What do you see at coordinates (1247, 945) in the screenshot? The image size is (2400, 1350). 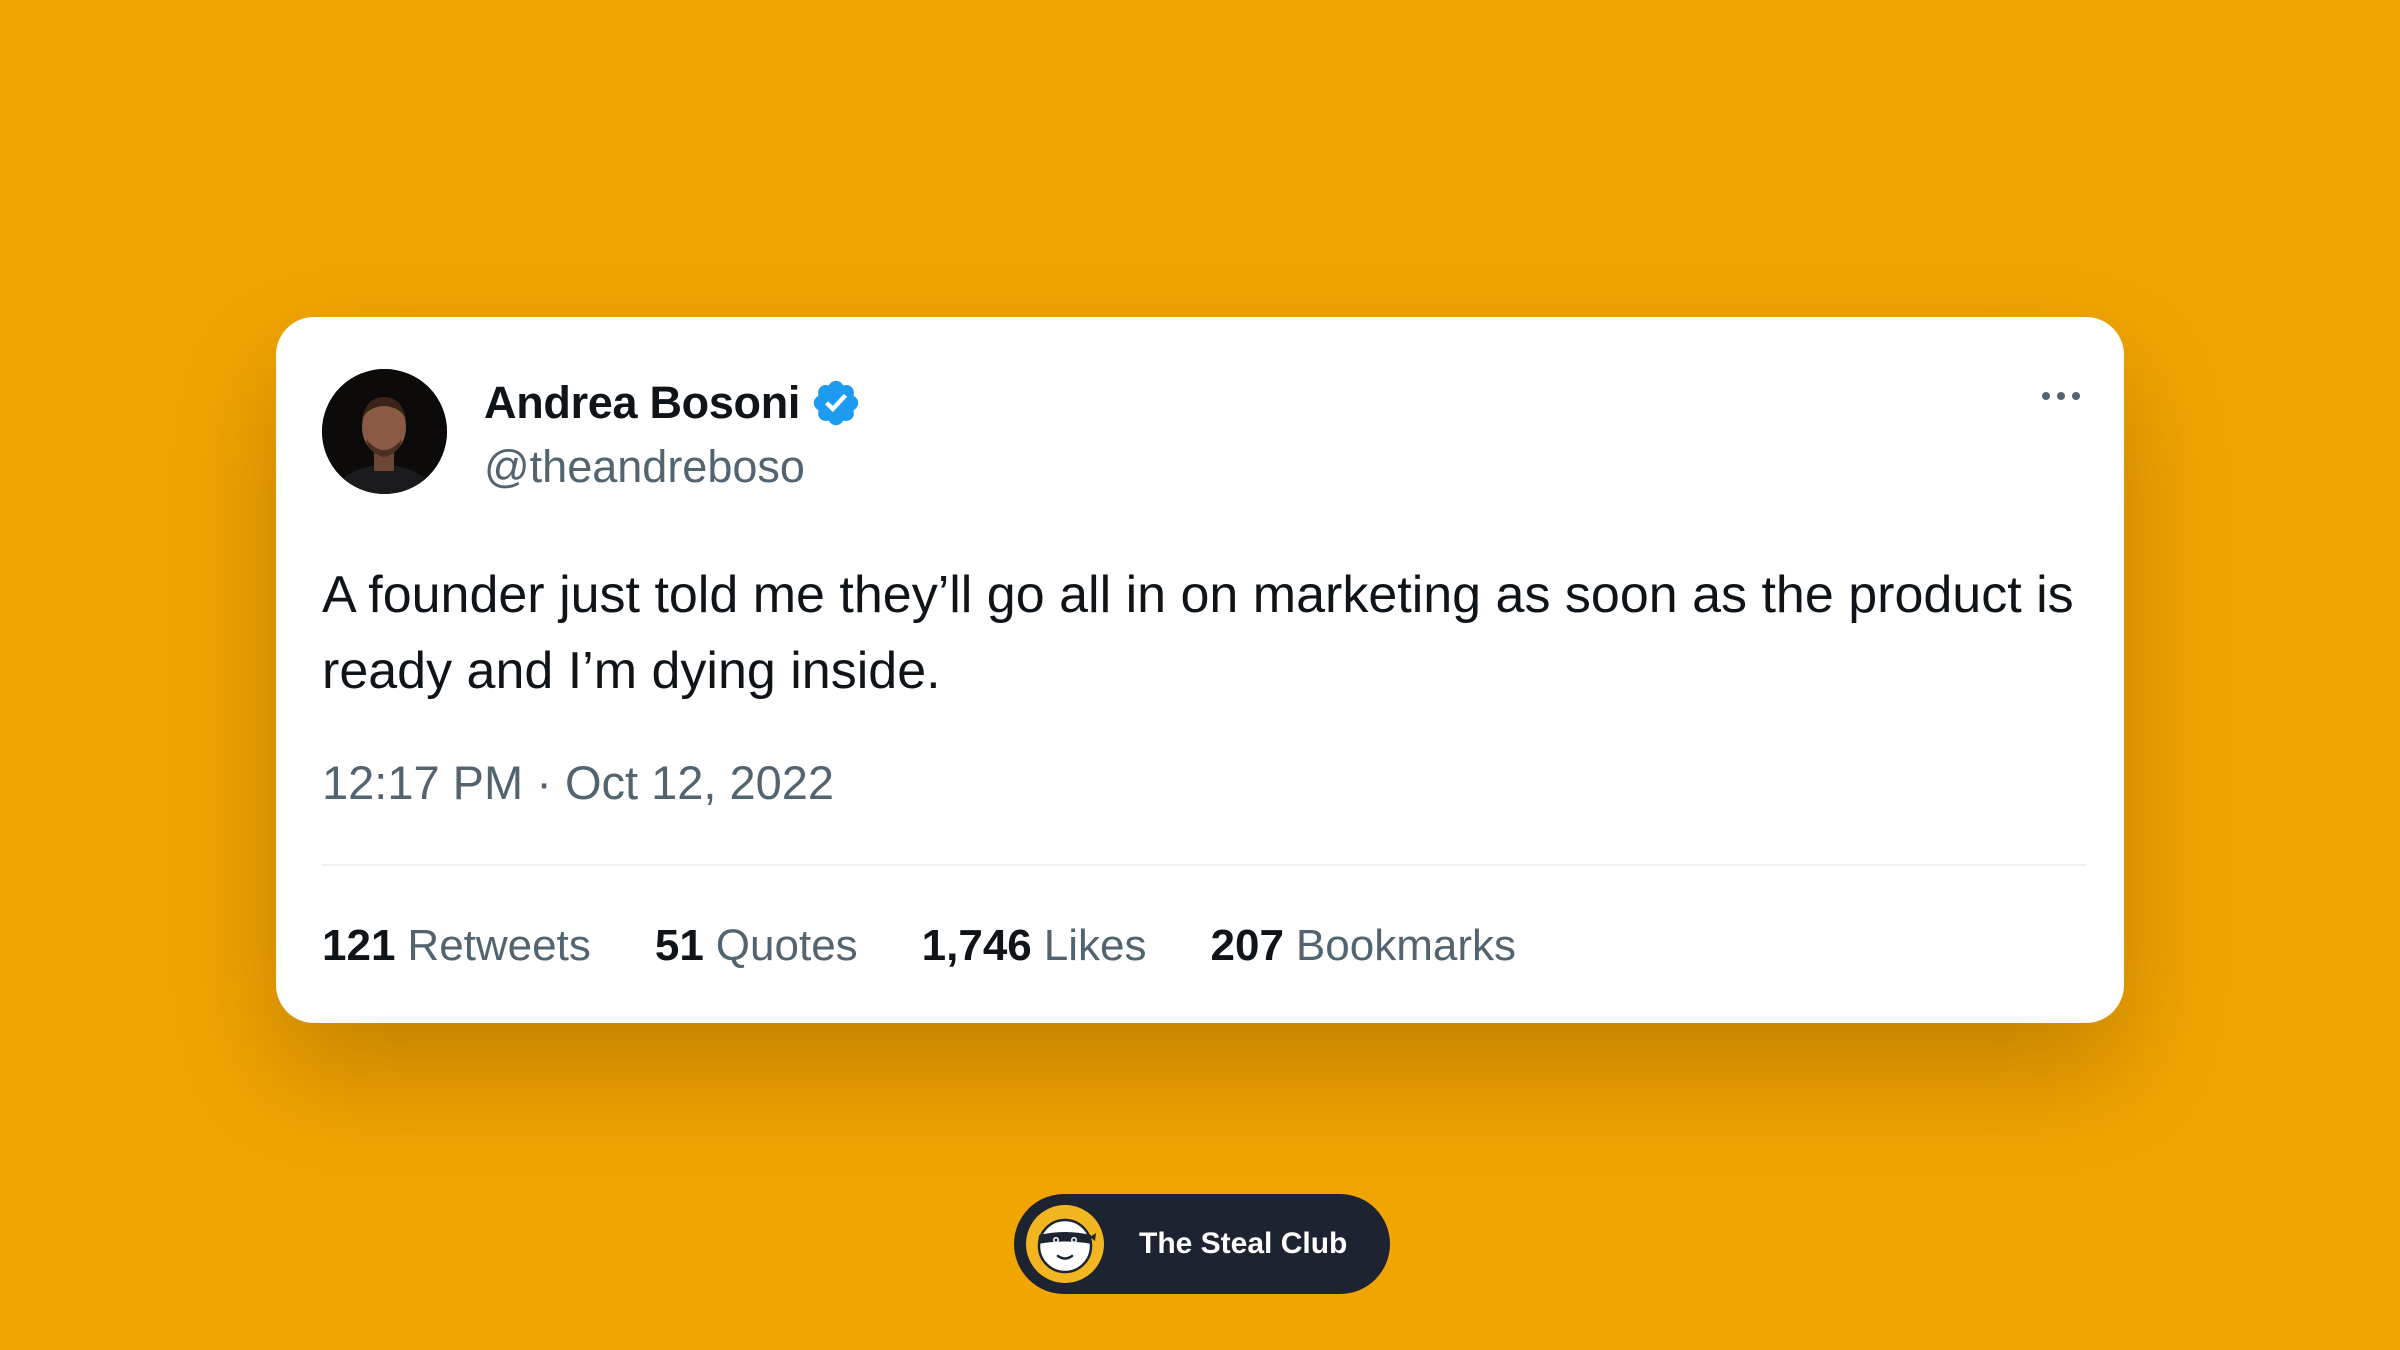 I see `bookmarks-count: 207` at bounding box center [1247, 945].